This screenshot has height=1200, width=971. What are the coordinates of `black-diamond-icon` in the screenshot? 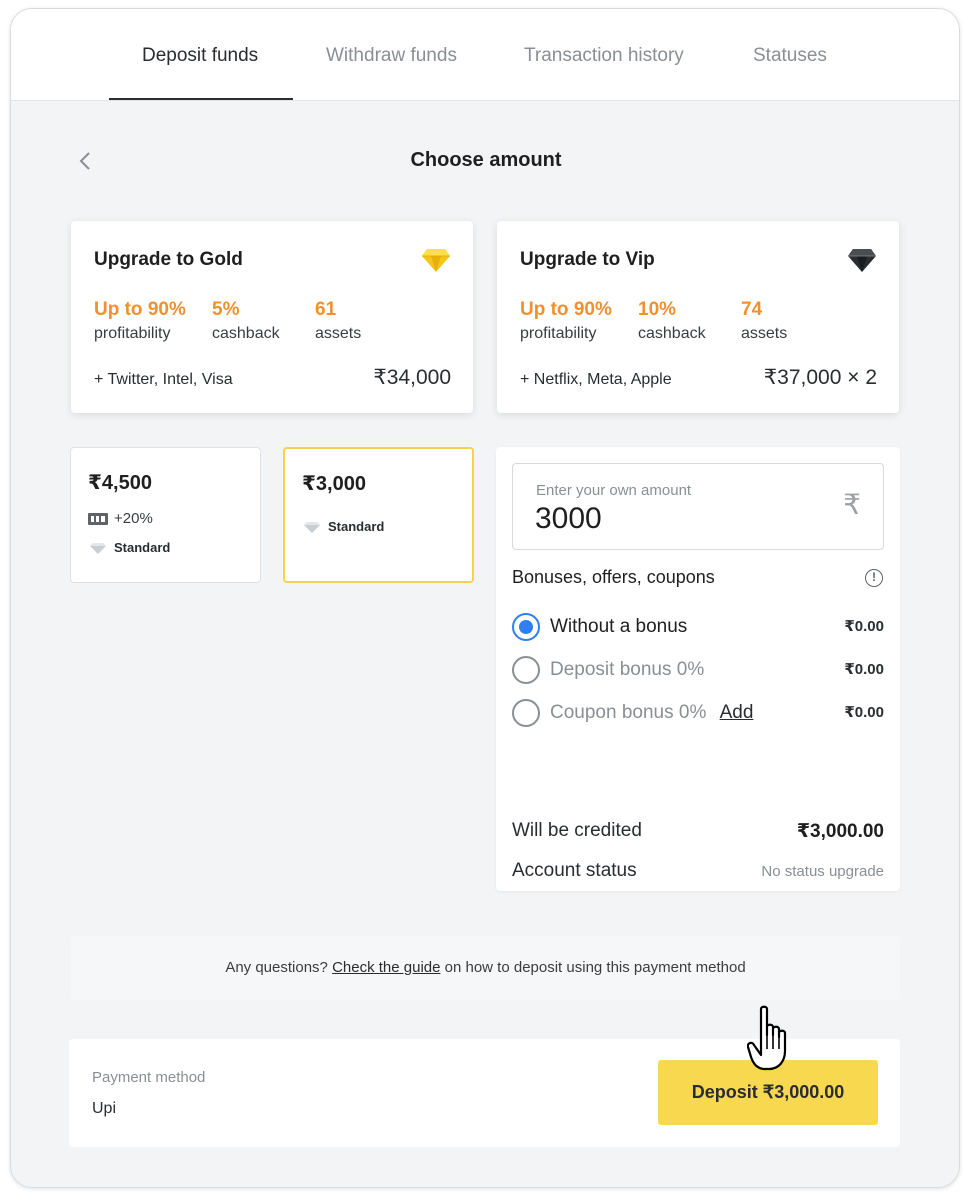 It's located at (862, 260).